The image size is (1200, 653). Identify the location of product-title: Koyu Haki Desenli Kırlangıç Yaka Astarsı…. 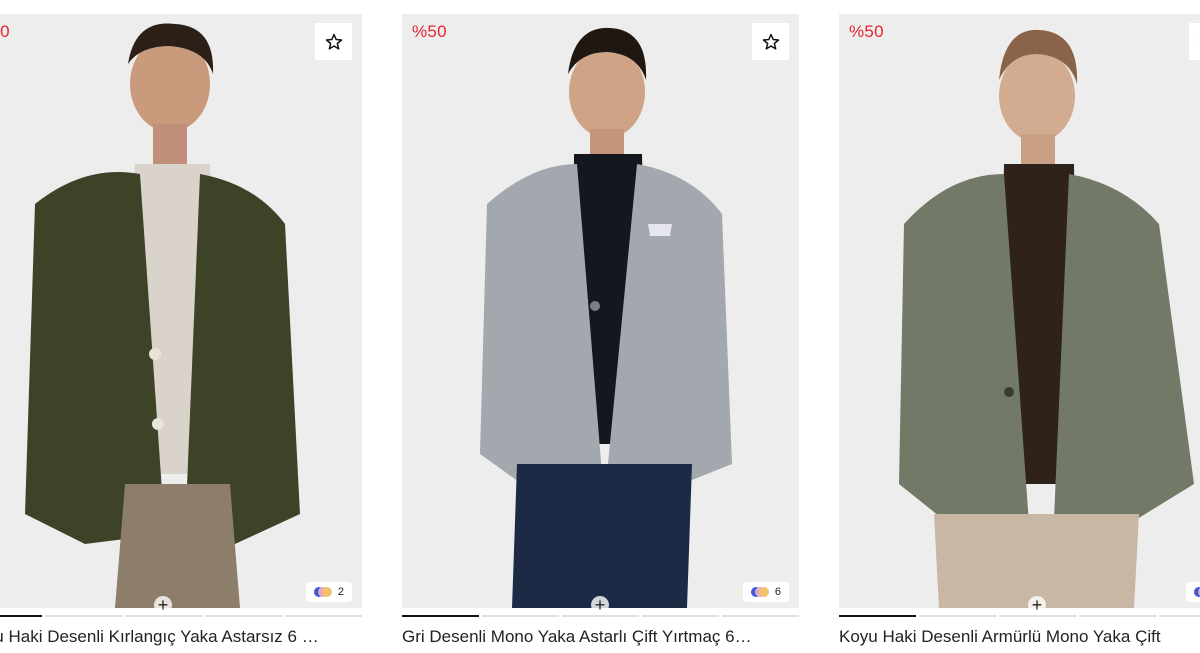
(181, 637).